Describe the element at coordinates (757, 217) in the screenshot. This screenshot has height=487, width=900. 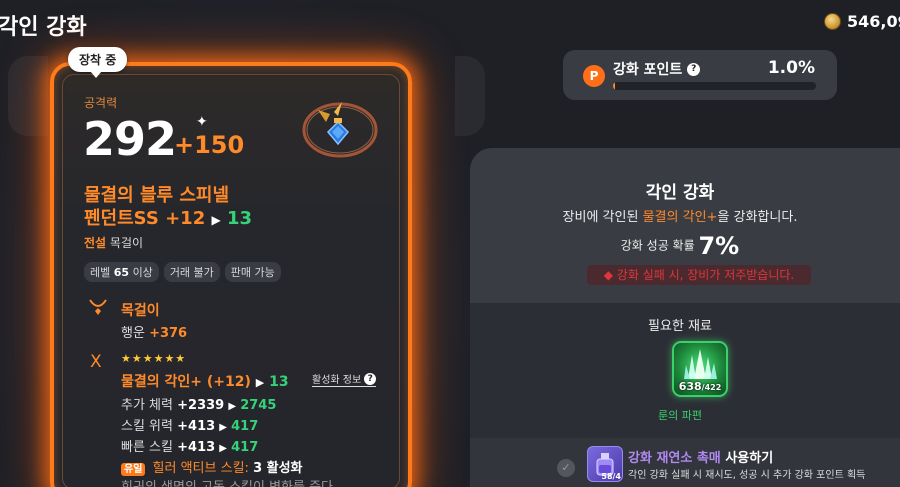
I see `desc-suffix: 을 강화합니다.` at that location.